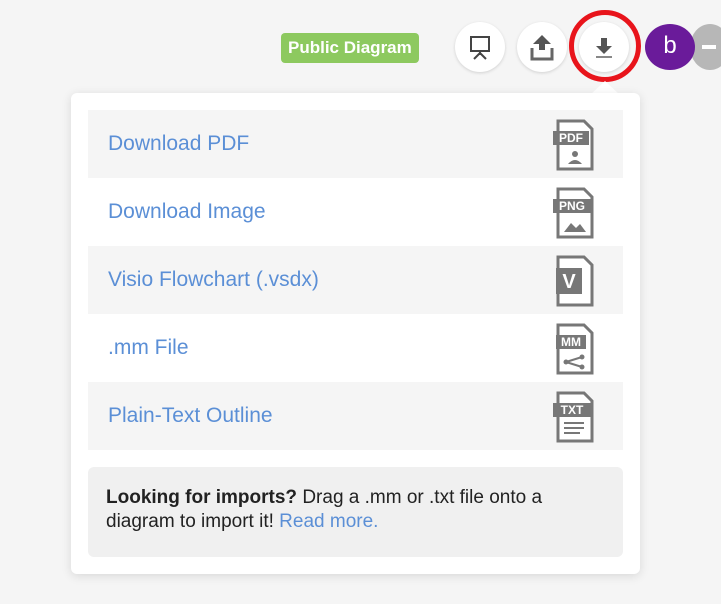  What do you see at coordinates (202, 497) in the screenshot?
I see `imports-note-heading: Looking for imports?` at bounding box center [202, 497].